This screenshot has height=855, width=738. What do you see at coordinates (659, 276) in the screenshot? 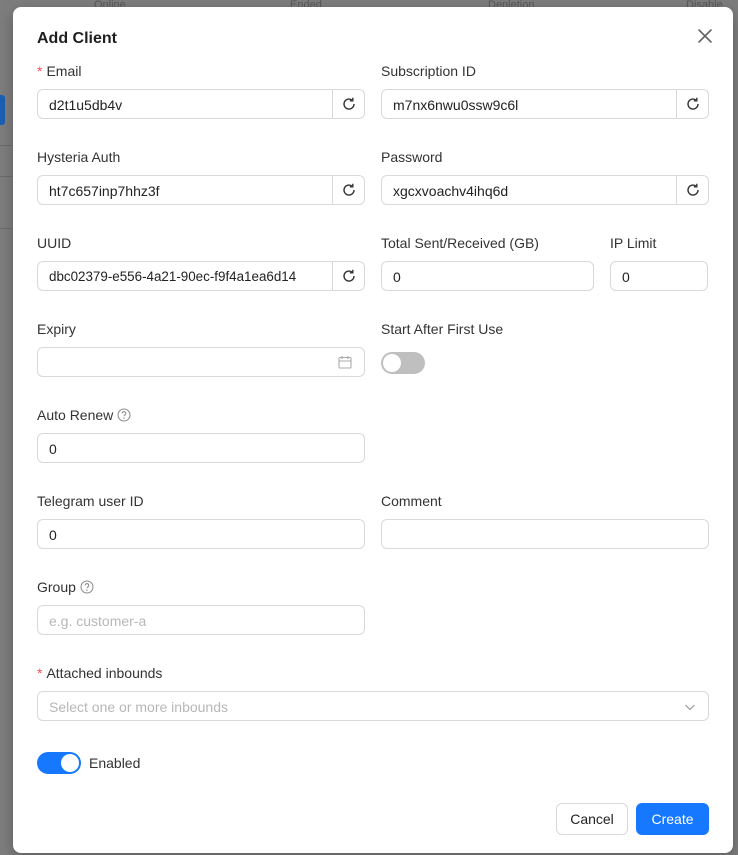
I see `ip-limit-input: 0` at bounding box center [659, 276].